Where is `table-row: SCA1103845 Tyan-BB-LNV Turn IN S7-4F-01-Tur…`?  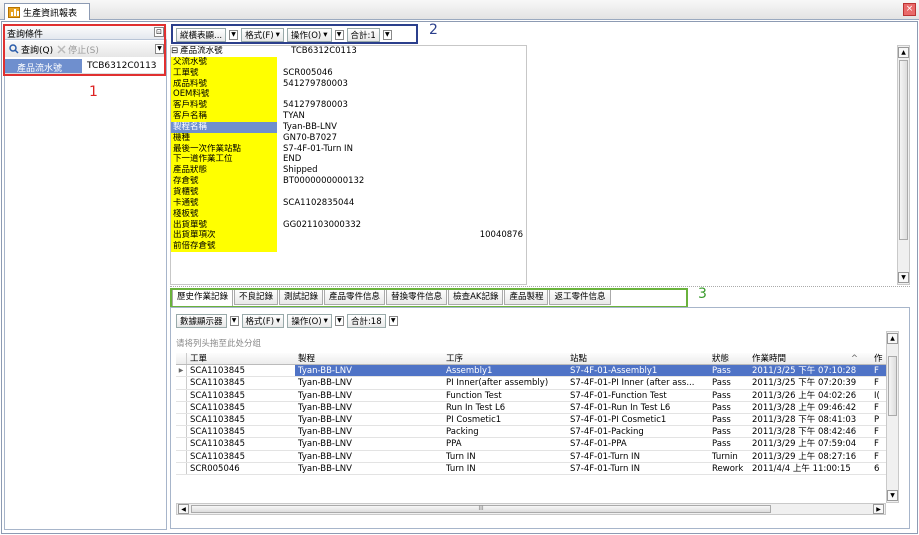 table-row: SCA1103845 Tyan-BB-LNV Turn IN S7-4F-01-Tur… is located at coordinates (531, 456).